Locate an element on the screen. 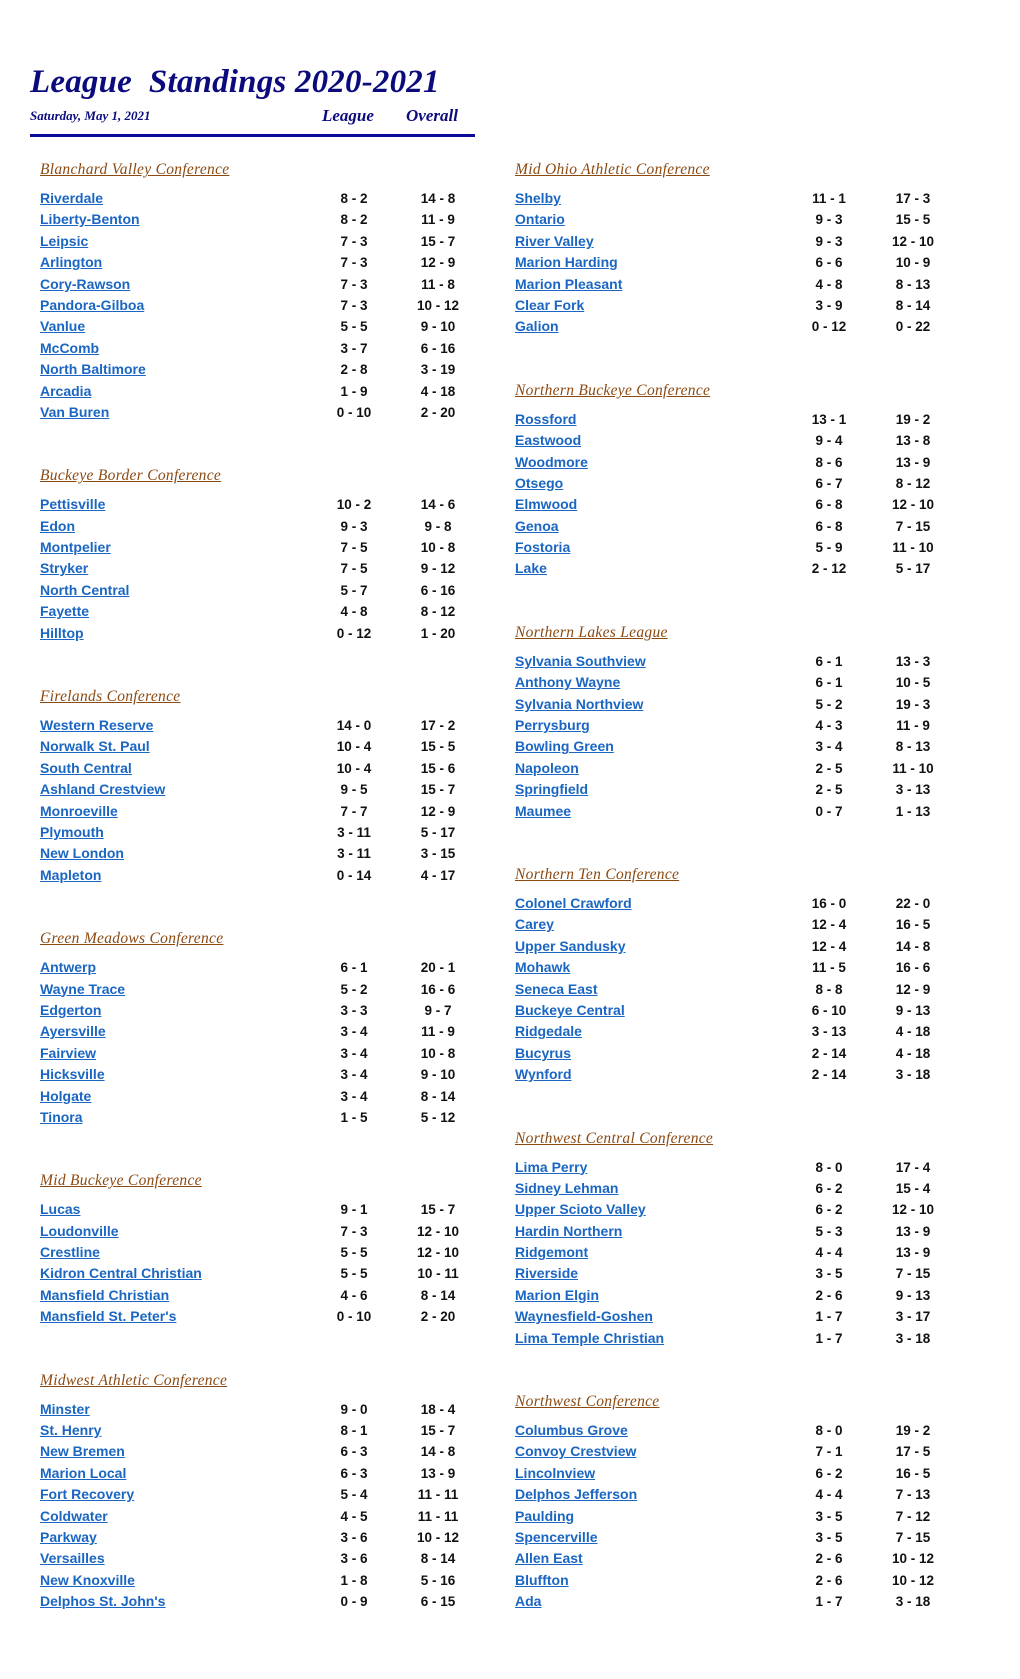  team-link: Lincolnview is located at coordinates (555, 1473).